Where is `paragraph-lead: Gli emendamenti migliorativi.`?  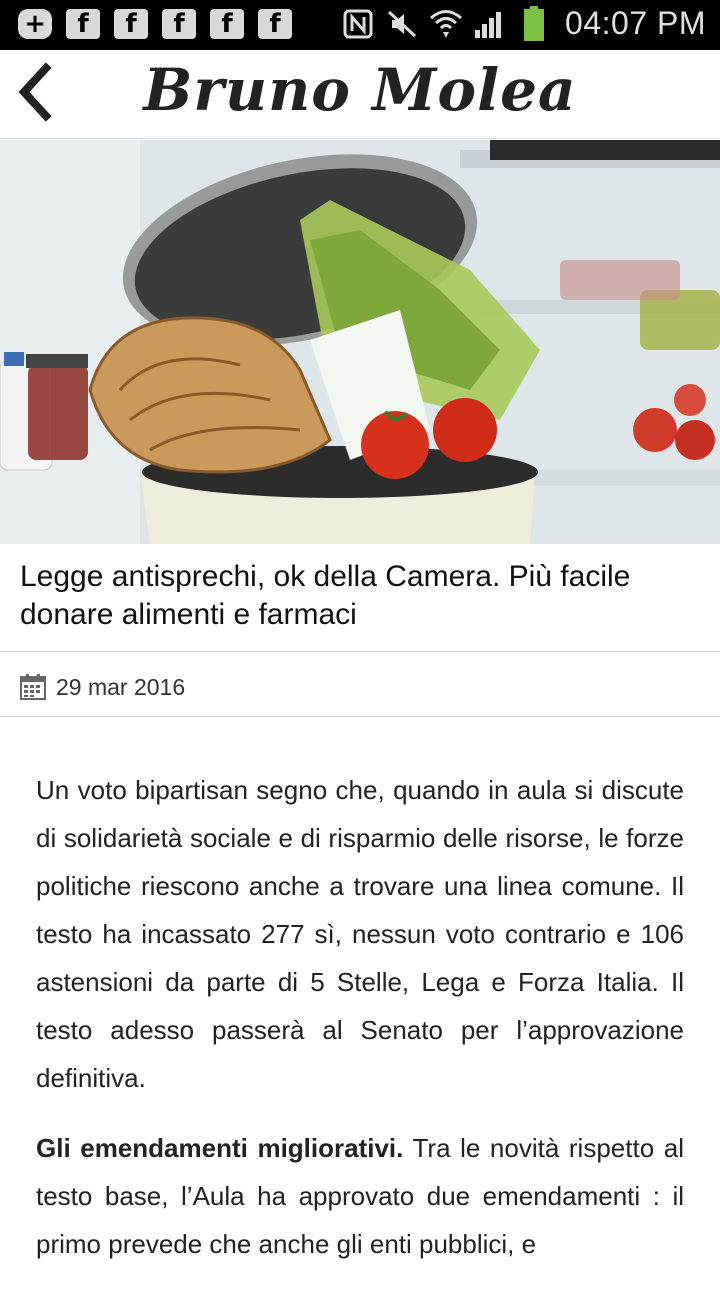 paragraph-lead: Gli emendamenti migliorativi. is located at coordinates (220, 1148).